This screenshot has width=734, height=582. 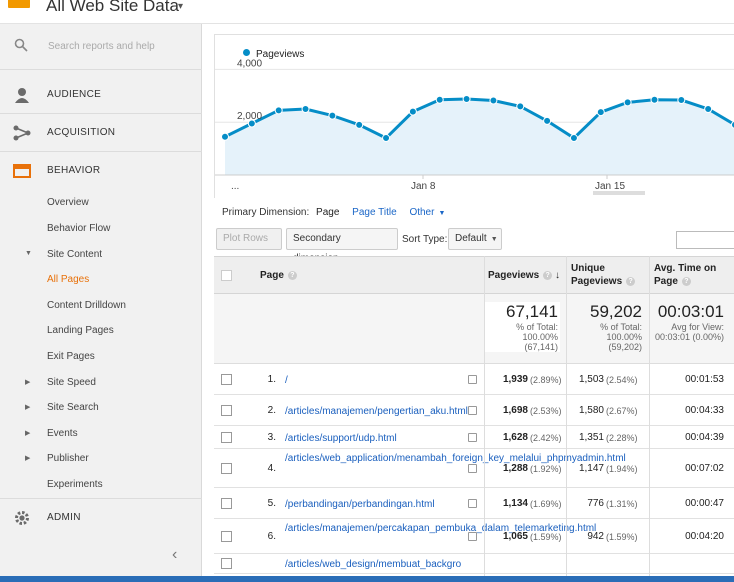 I want to click on avg-time-value: 00:07:02, so click(x=704, y=468).